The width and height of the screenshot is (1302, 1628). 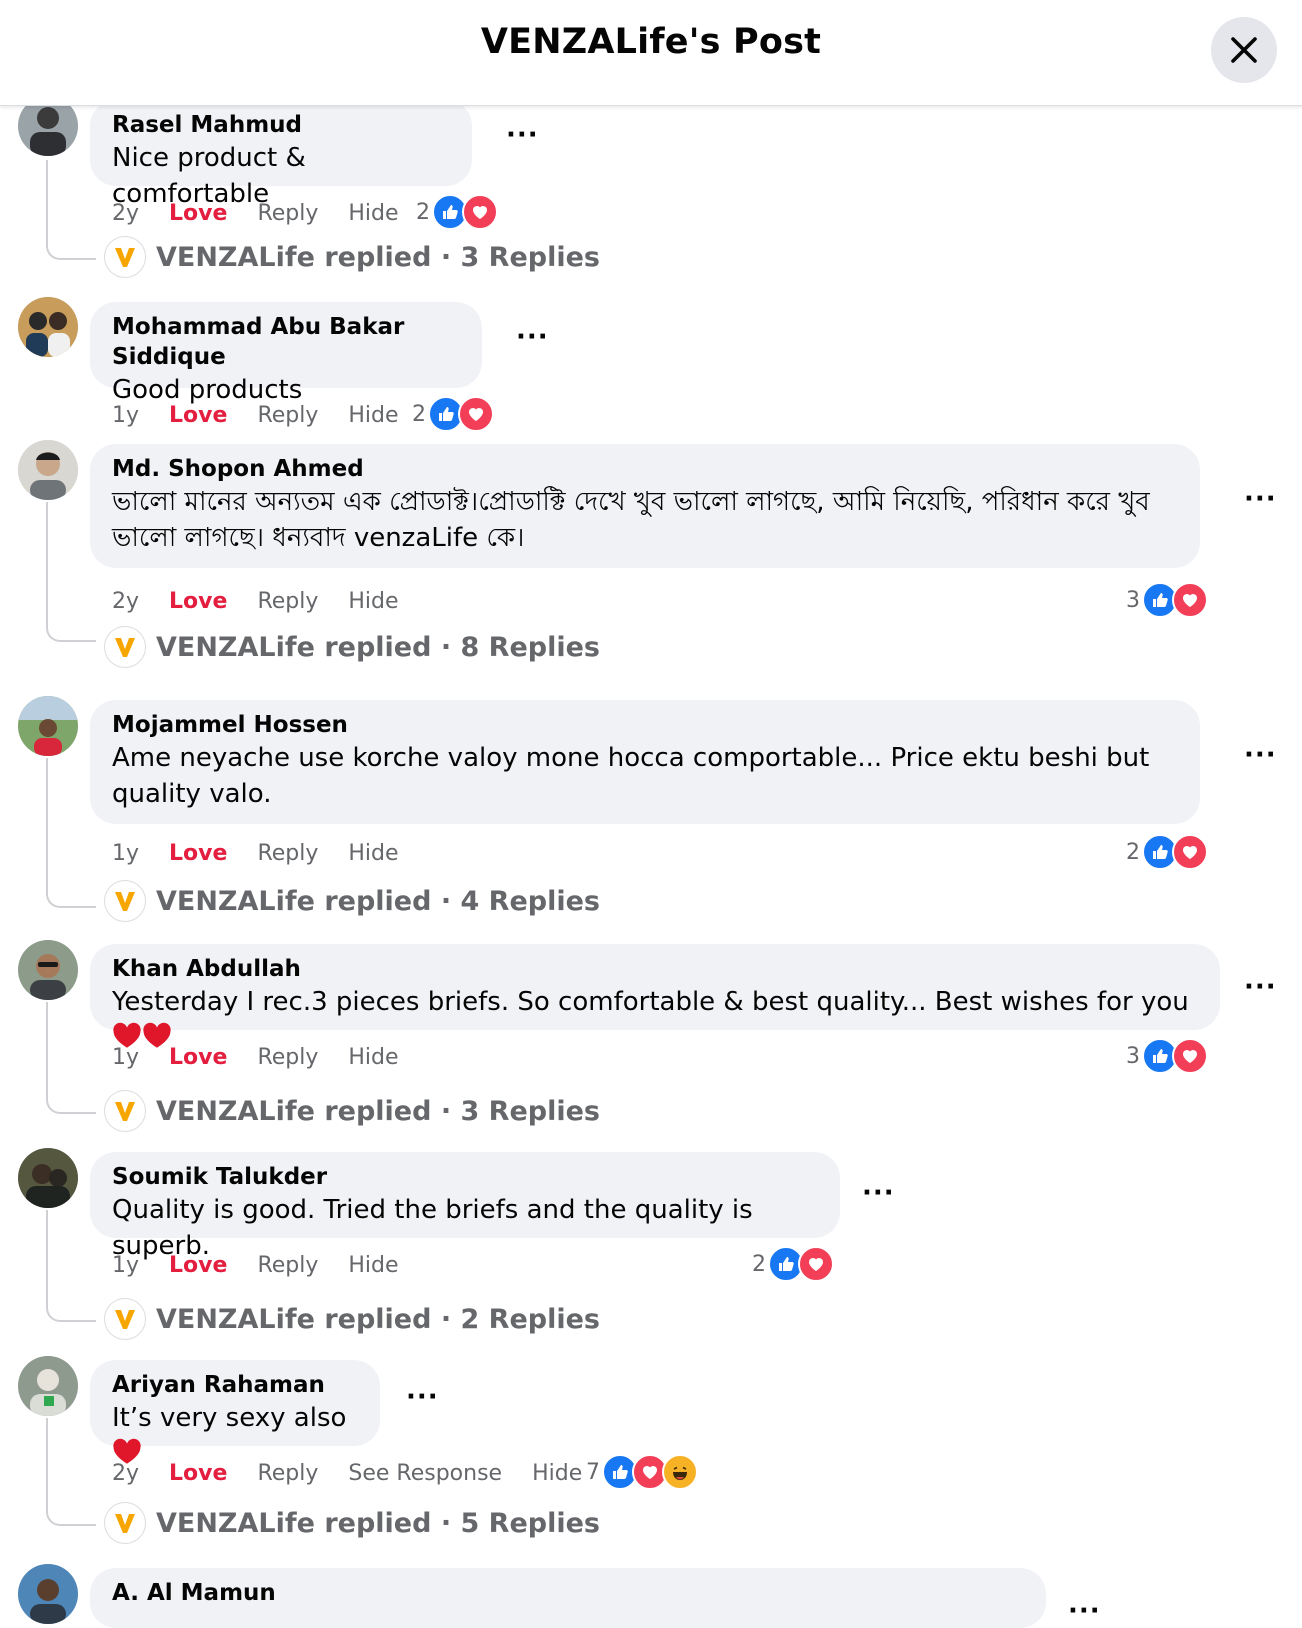 I want to click on comment-bubble: A. Al Mamun, so click(x=568, y=1598).